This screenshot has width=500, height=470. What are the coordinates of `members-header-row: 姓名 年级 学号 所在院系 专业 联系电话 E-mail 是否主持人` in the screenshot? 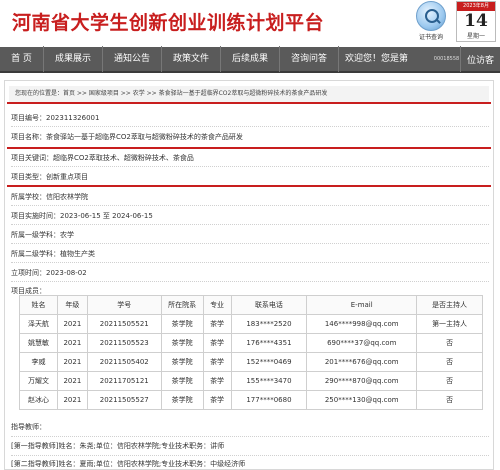 It's located at (251, 305).